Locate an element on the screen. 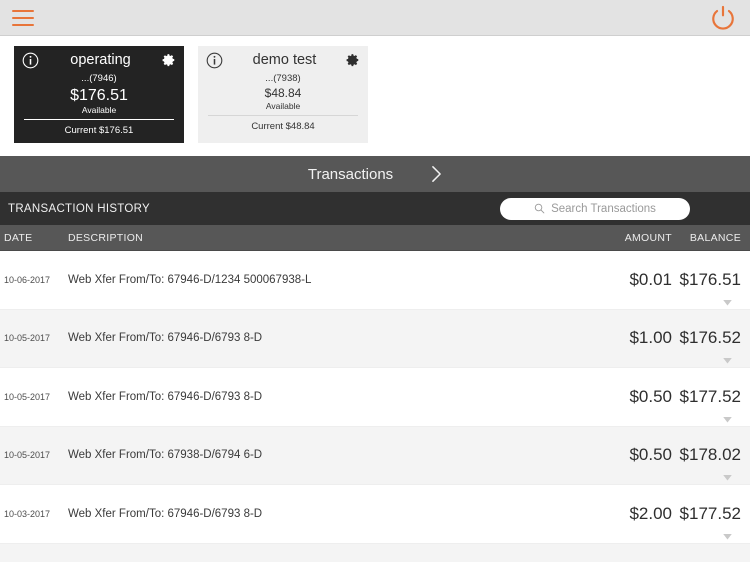 This screenshot has height=562, width=750. search-input: Search Transactions is located at coordinates (595, 208).